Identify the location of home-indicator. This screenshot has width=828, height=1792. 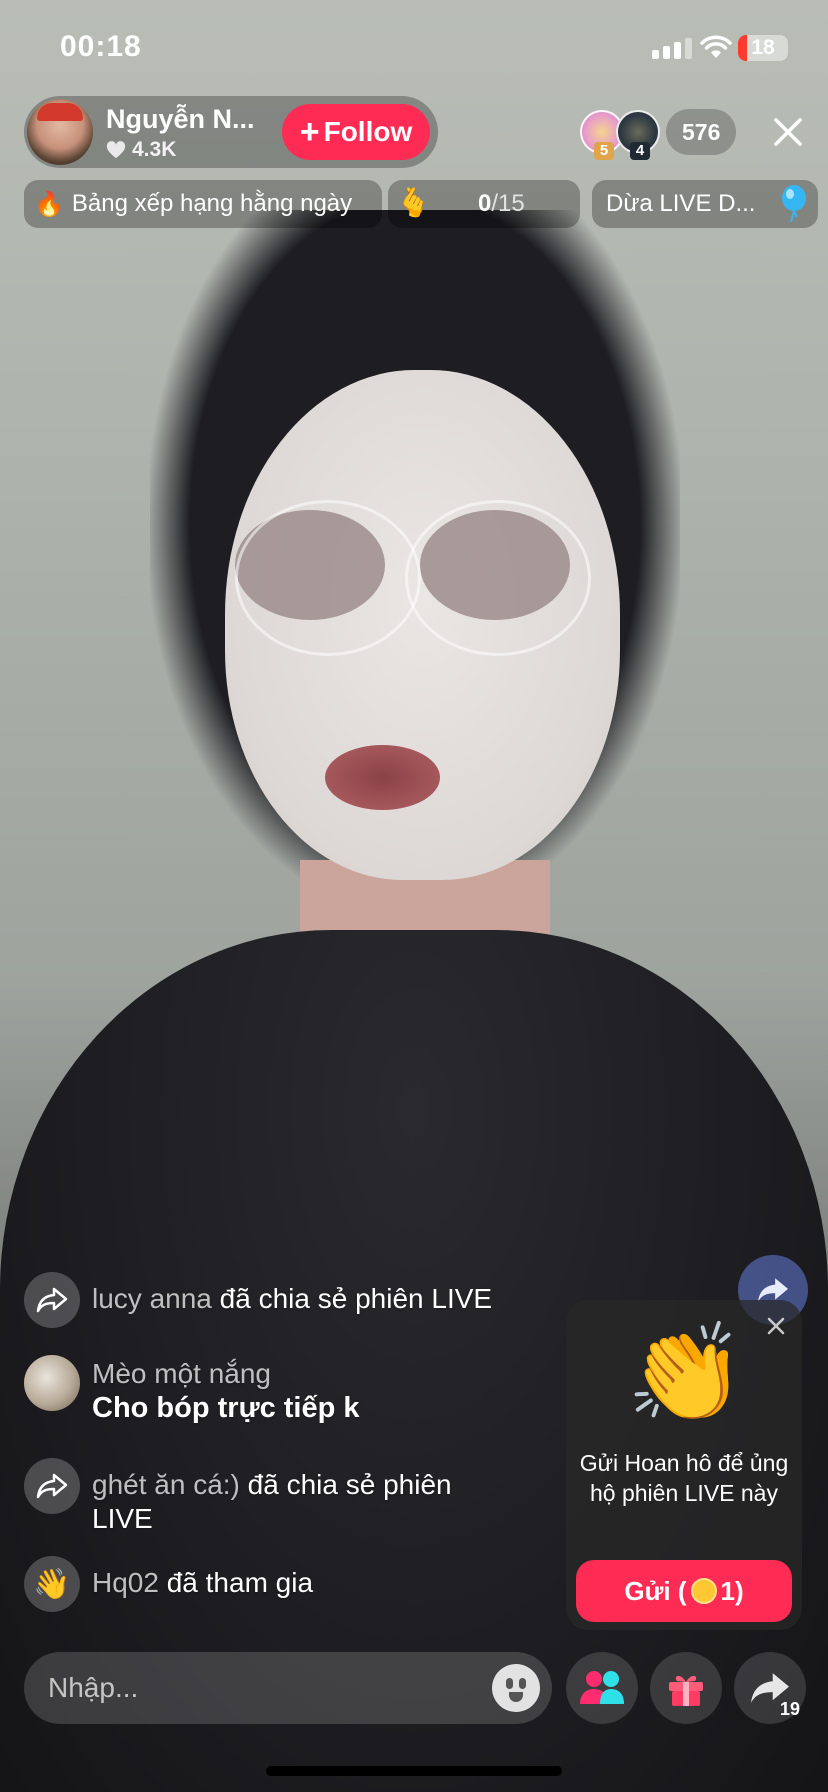
(414, 1771).